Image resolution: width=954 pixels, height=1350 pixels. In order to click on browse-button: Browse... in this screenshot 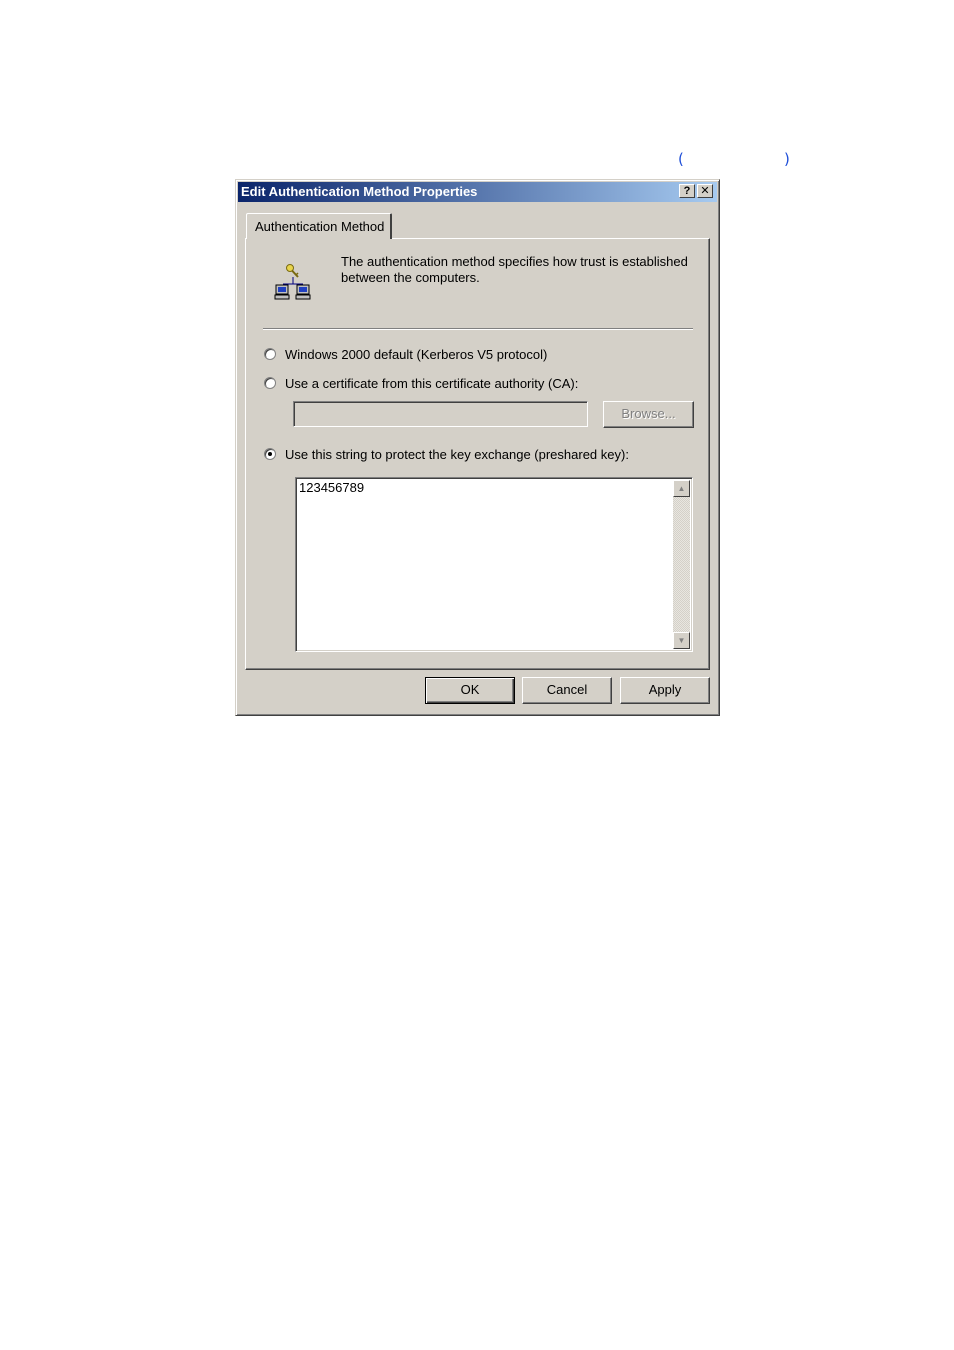, I will do `click(648, 414)`.